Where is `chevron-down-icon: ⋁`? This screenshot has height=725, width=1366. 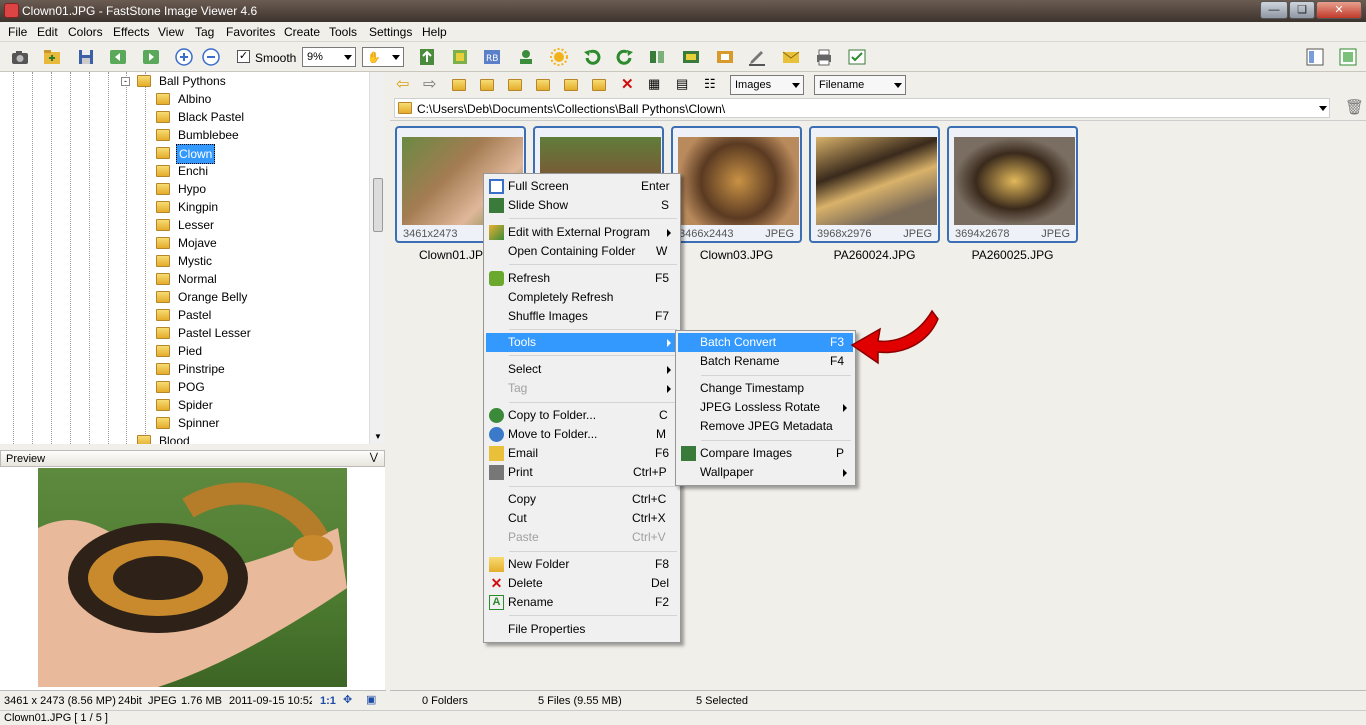
chevron-down-icon: ⋁ is located at coordinates (374, 457).